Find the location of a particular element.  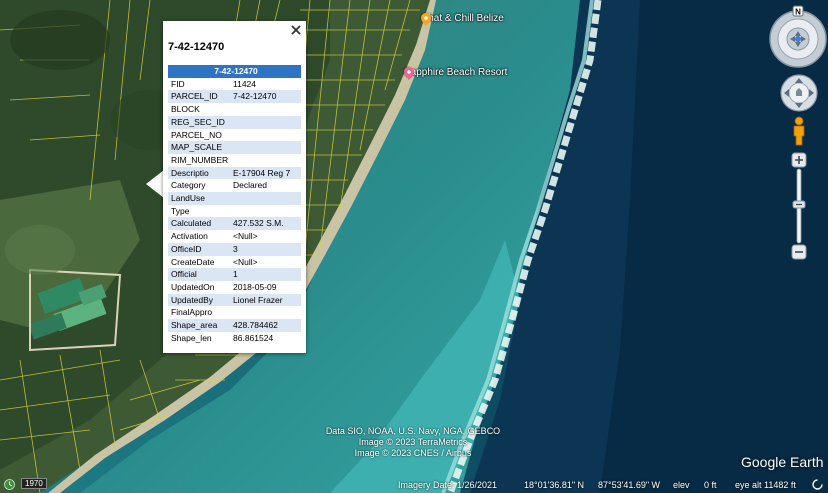

table-row: FinalAppro is located at coordinates (234, 312).